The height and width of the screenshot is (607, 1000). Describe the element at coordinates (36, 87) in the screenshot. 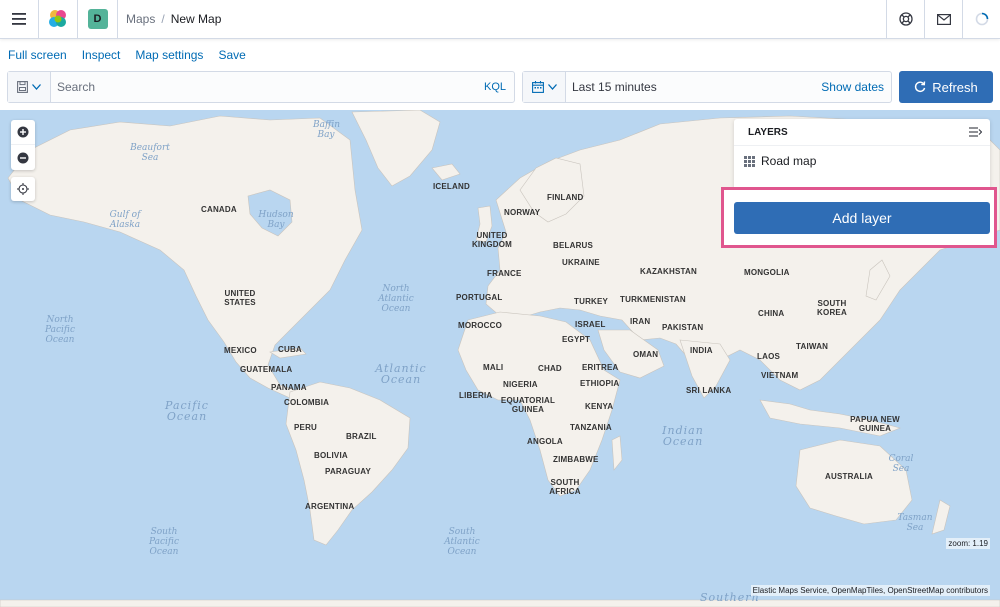

I see `chevron-down-icon` at that location.